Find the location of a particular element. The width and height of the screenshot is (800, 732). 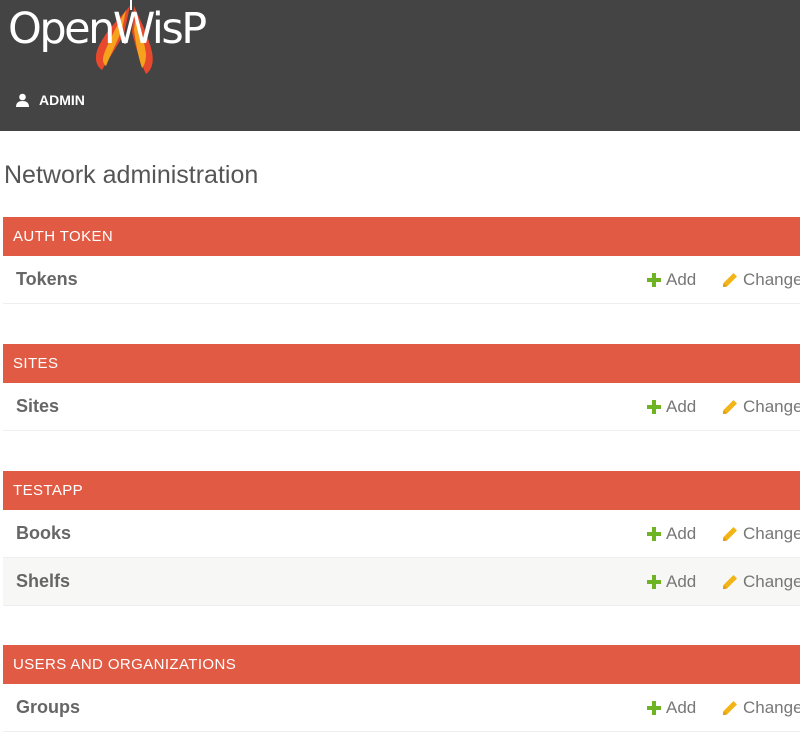

user-label: ADMIN is located at coordinates (62, 100).